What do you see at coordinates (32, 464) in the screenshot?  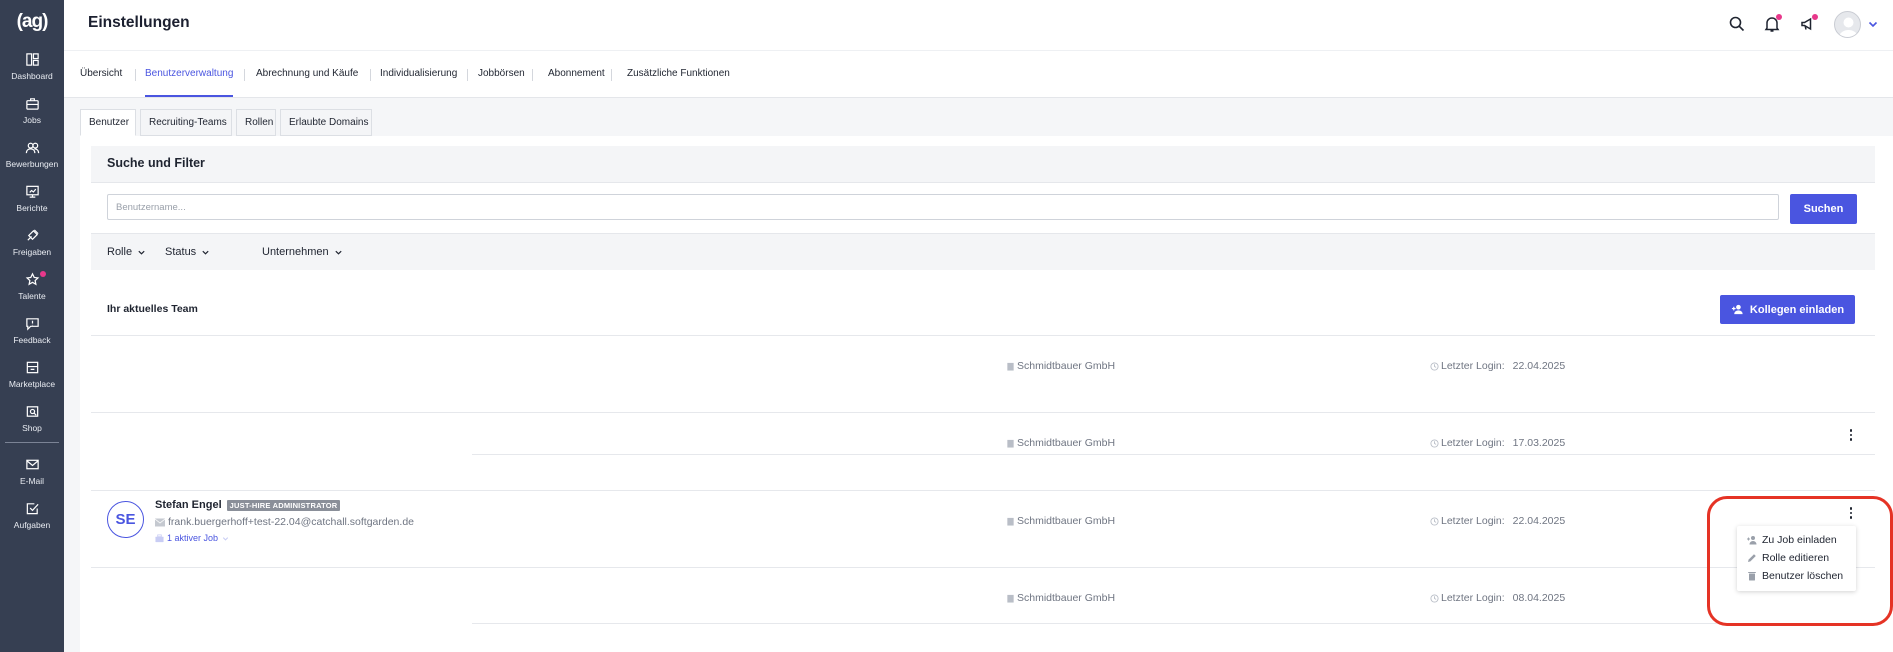 I see `mail-icon` at bounding box center [32, 464].